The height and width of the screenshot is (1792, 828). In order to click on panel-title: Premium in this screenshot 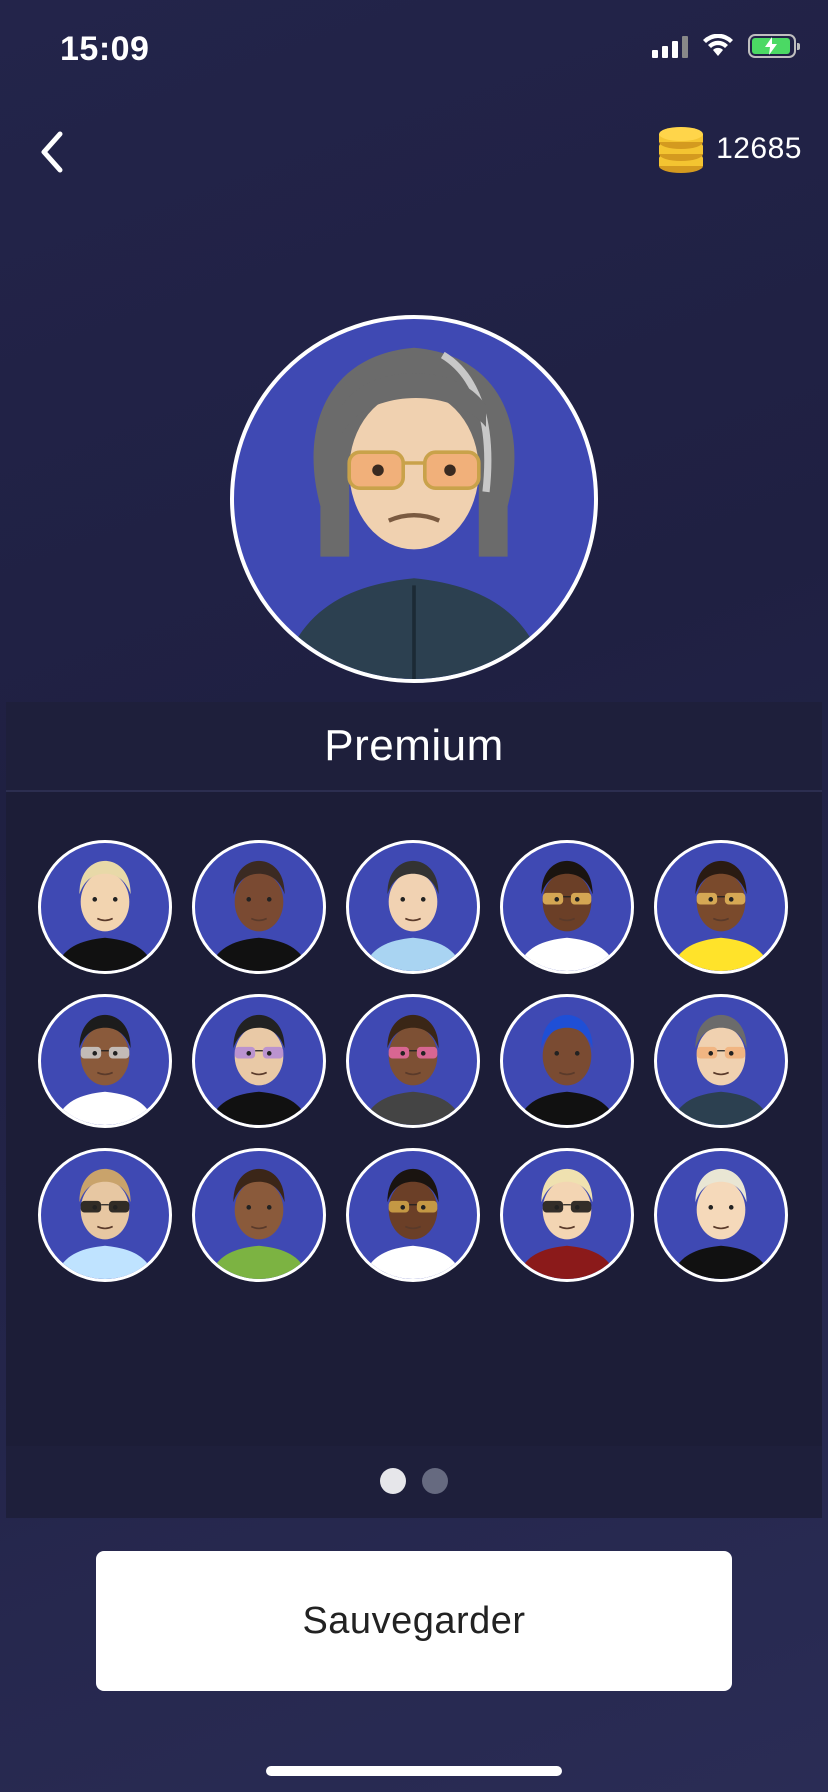, I will do `click(414, 745)`.